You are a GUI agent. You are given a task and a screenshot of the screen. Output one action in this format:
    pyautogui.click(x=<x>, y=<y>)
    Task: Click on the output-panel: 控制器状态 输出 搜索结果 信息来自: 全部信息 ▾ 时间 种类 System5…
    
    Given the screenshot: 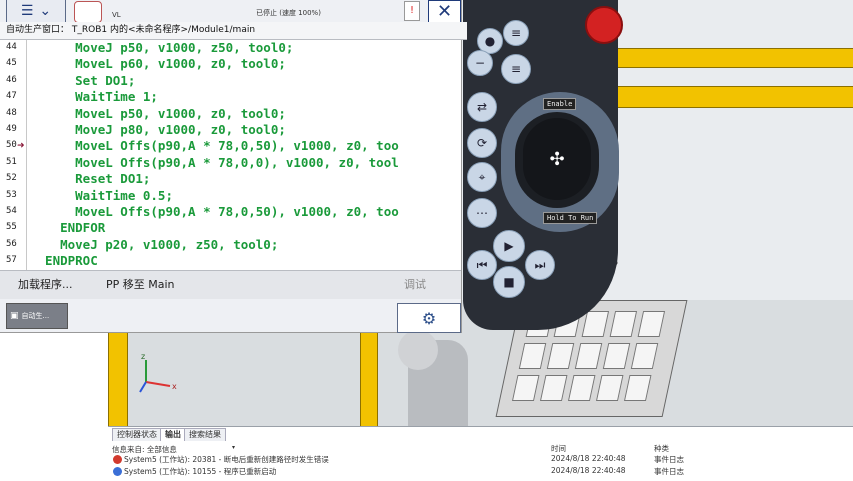 What is the action you would take?
    pyautogui.click(x=480, y=453)
    